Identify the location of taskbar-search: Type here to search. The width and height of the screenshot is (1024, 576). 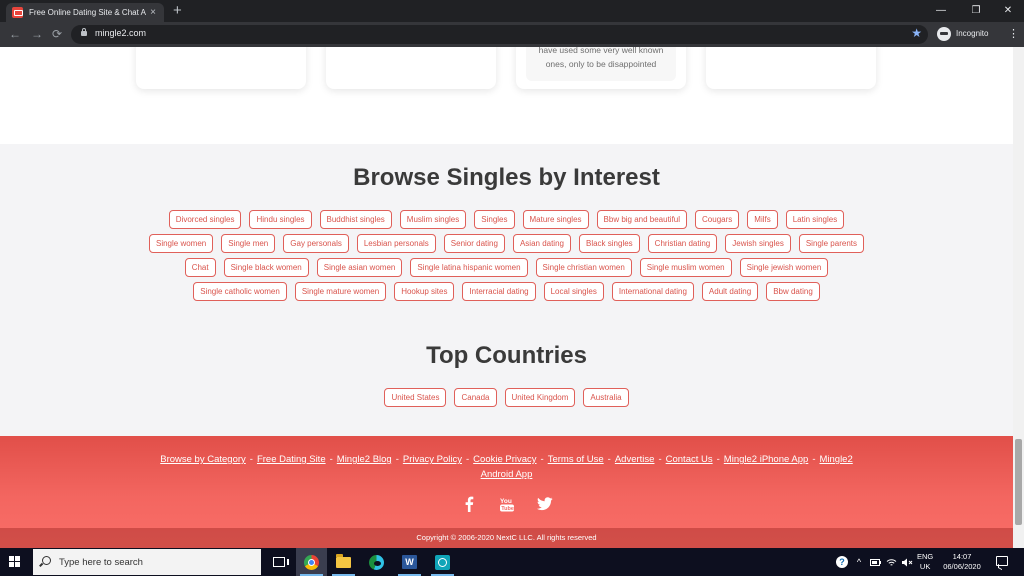
(147, 562).